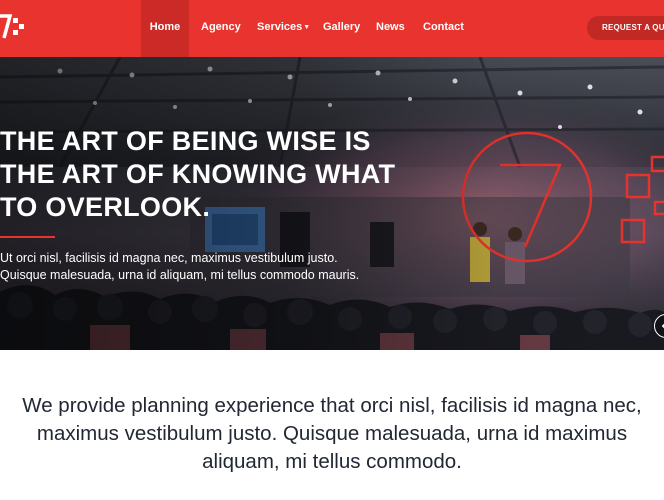  I want to click on nav-item-gallery: Gallery, so click(341, 28).